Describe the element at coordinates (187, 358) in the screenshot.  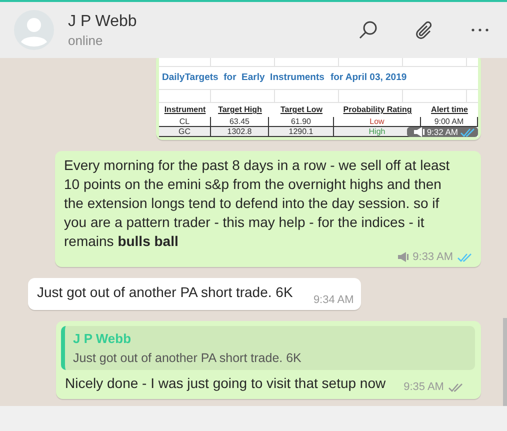
I see `quote-text: Just got out of another PA short trade. 6K` at that location.